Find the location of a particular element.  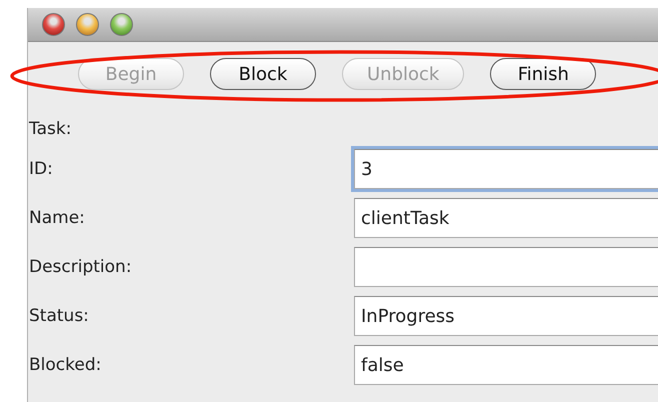

input-field: 3 is located at coordinates (506, 169).